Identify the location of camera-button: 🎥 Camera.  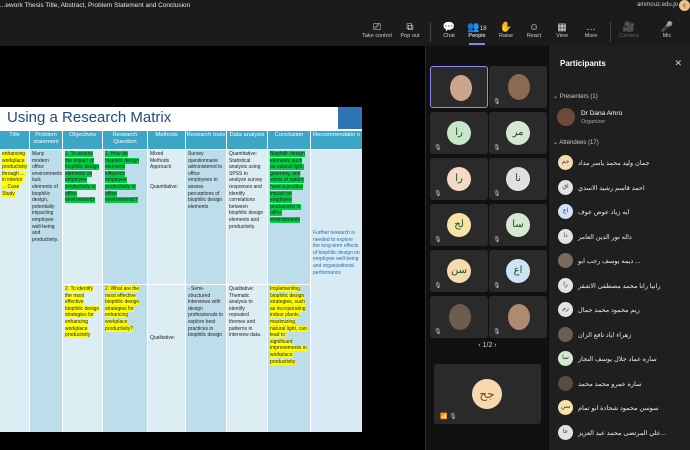
(629, 33).